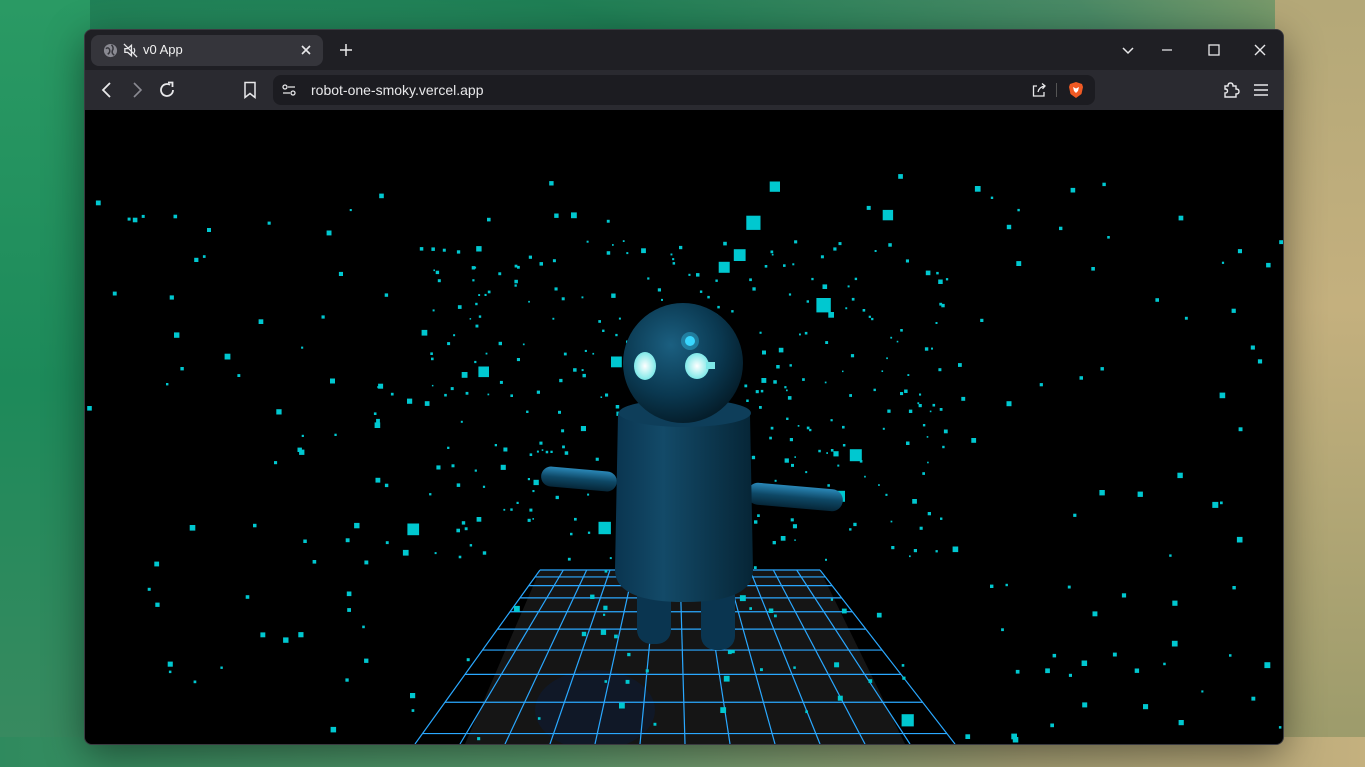 The height and width of the screenshot is (767, 1365). Describe the element at coordinates (130, 50) in the screenshot. I see `muted-speaker-icon` at that location.